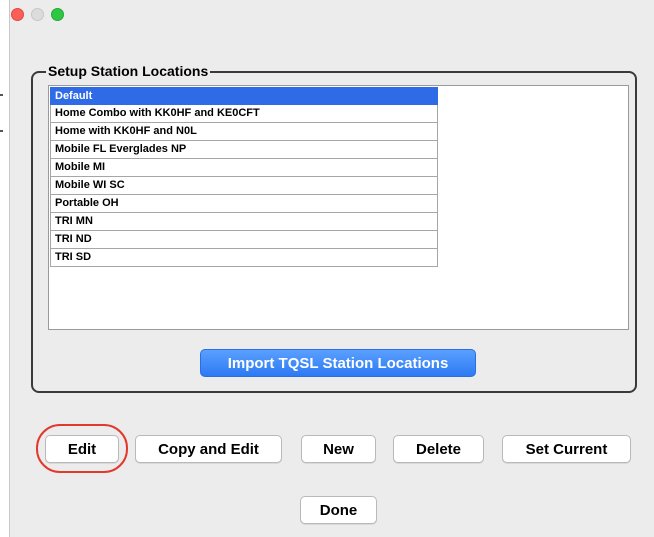  What do you see at coordinates (244, 96) in the screenshot?
I see `station-location-item: Default` at bounding box center [244, 96].